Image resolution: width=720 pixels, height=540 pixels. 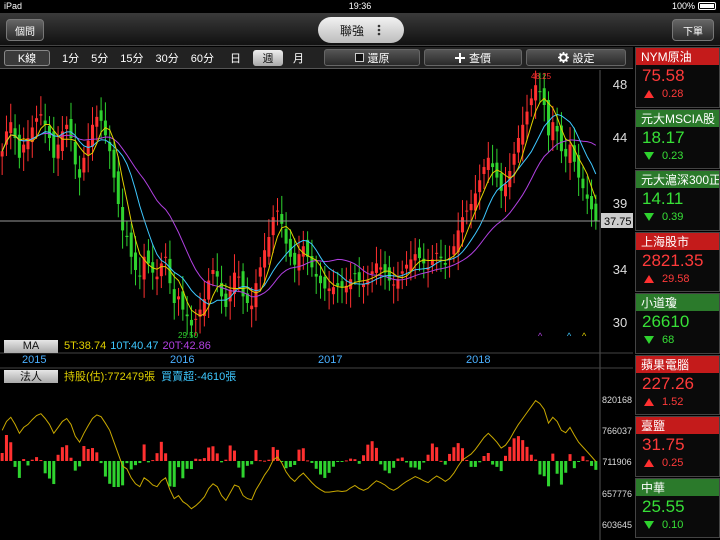 What do you see at coordinates (617, 400) in the screenshot?
I see `volume-tick: 820168` at bounding box center [617, 400].